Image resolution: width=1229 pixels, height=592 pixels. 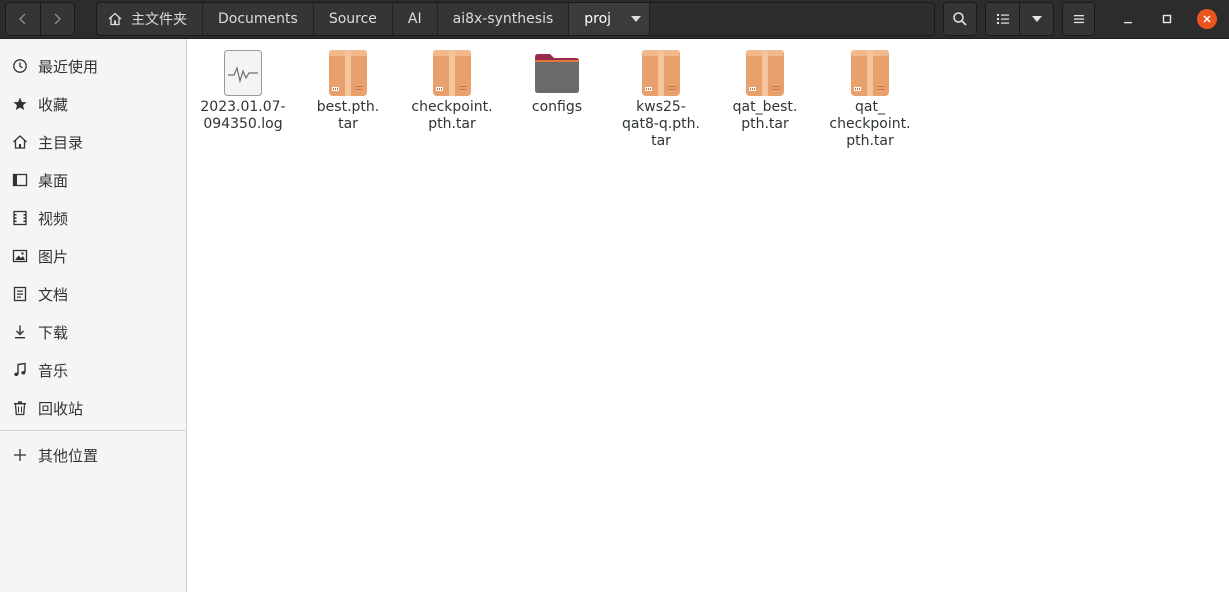 What do you see at coordinates (20, 294) in the screenshot?
I see `document-icon` at bounding box center [20, 294].